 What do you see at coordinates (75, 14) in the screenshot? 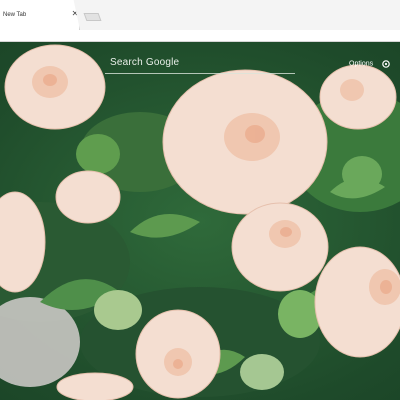
I see `close-icon: ✕` at bounding box center [75, 14].